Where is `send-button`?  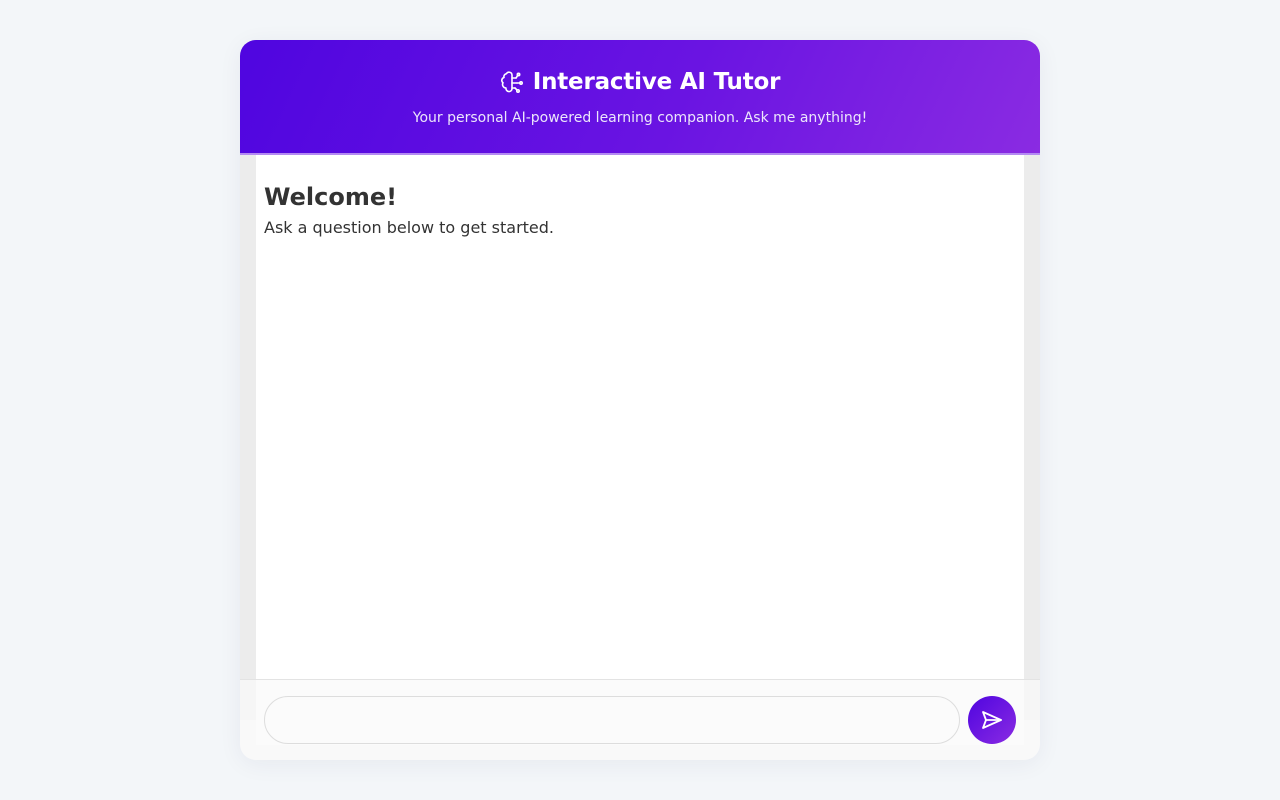
send-button is located at coordinates (992, 720).